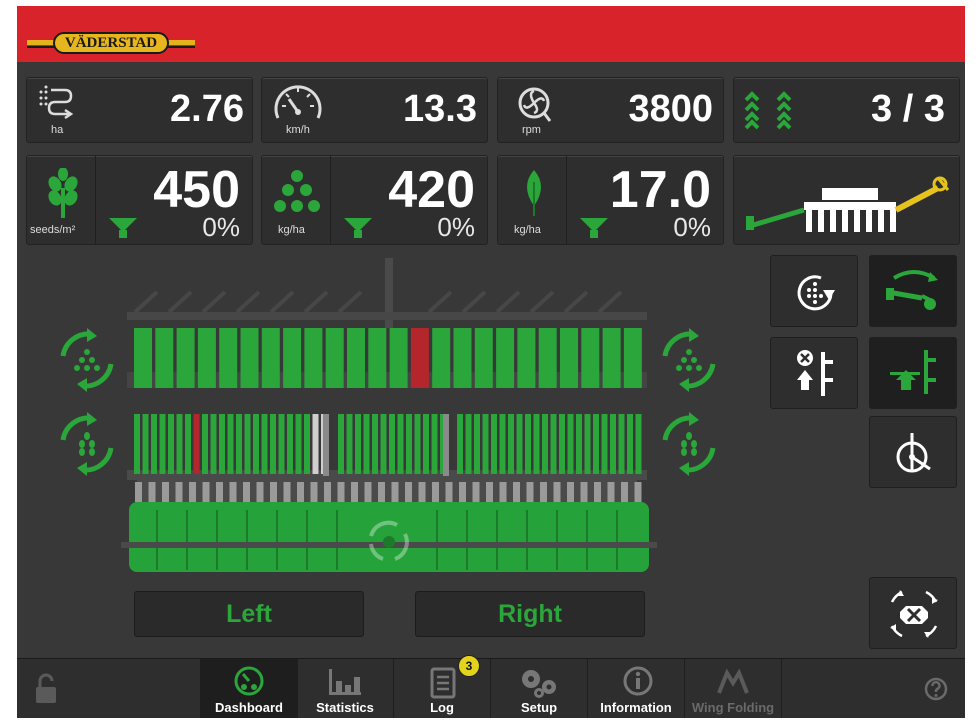 The width and height of the screenshot is (980, 720). I want to click on machine-status-tile, so click(846, 200).